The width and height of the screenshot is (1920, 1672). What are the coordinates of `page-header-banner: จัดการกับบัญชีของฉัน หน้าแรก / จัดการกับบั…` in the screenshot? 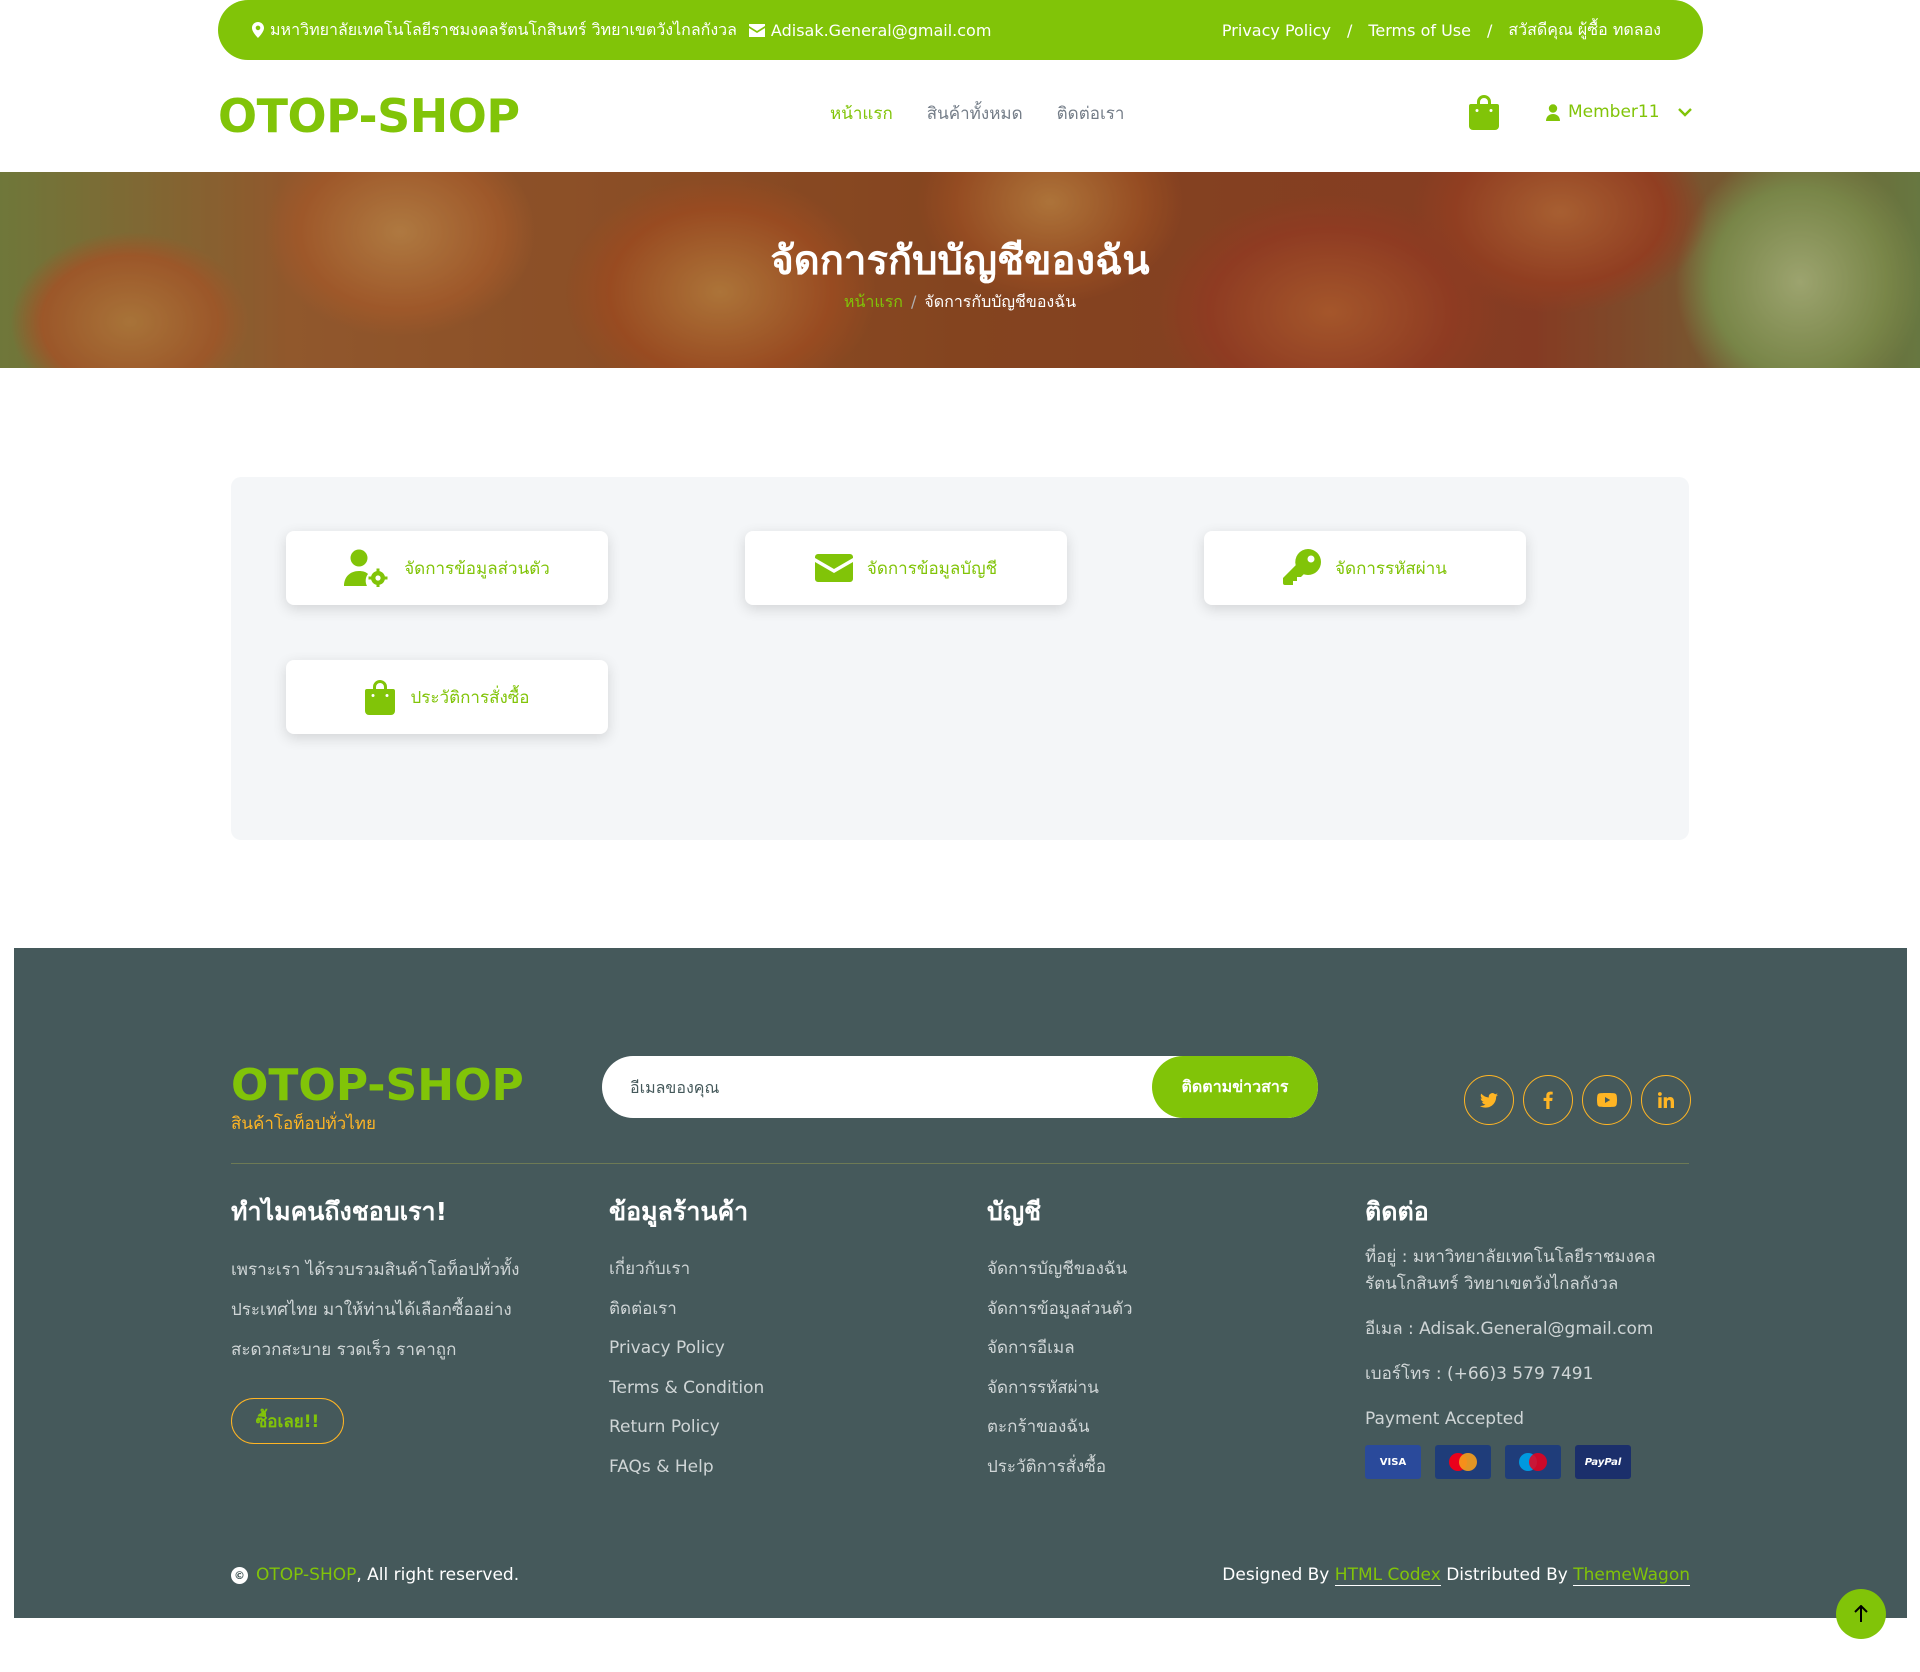 It's located at (960, 270).